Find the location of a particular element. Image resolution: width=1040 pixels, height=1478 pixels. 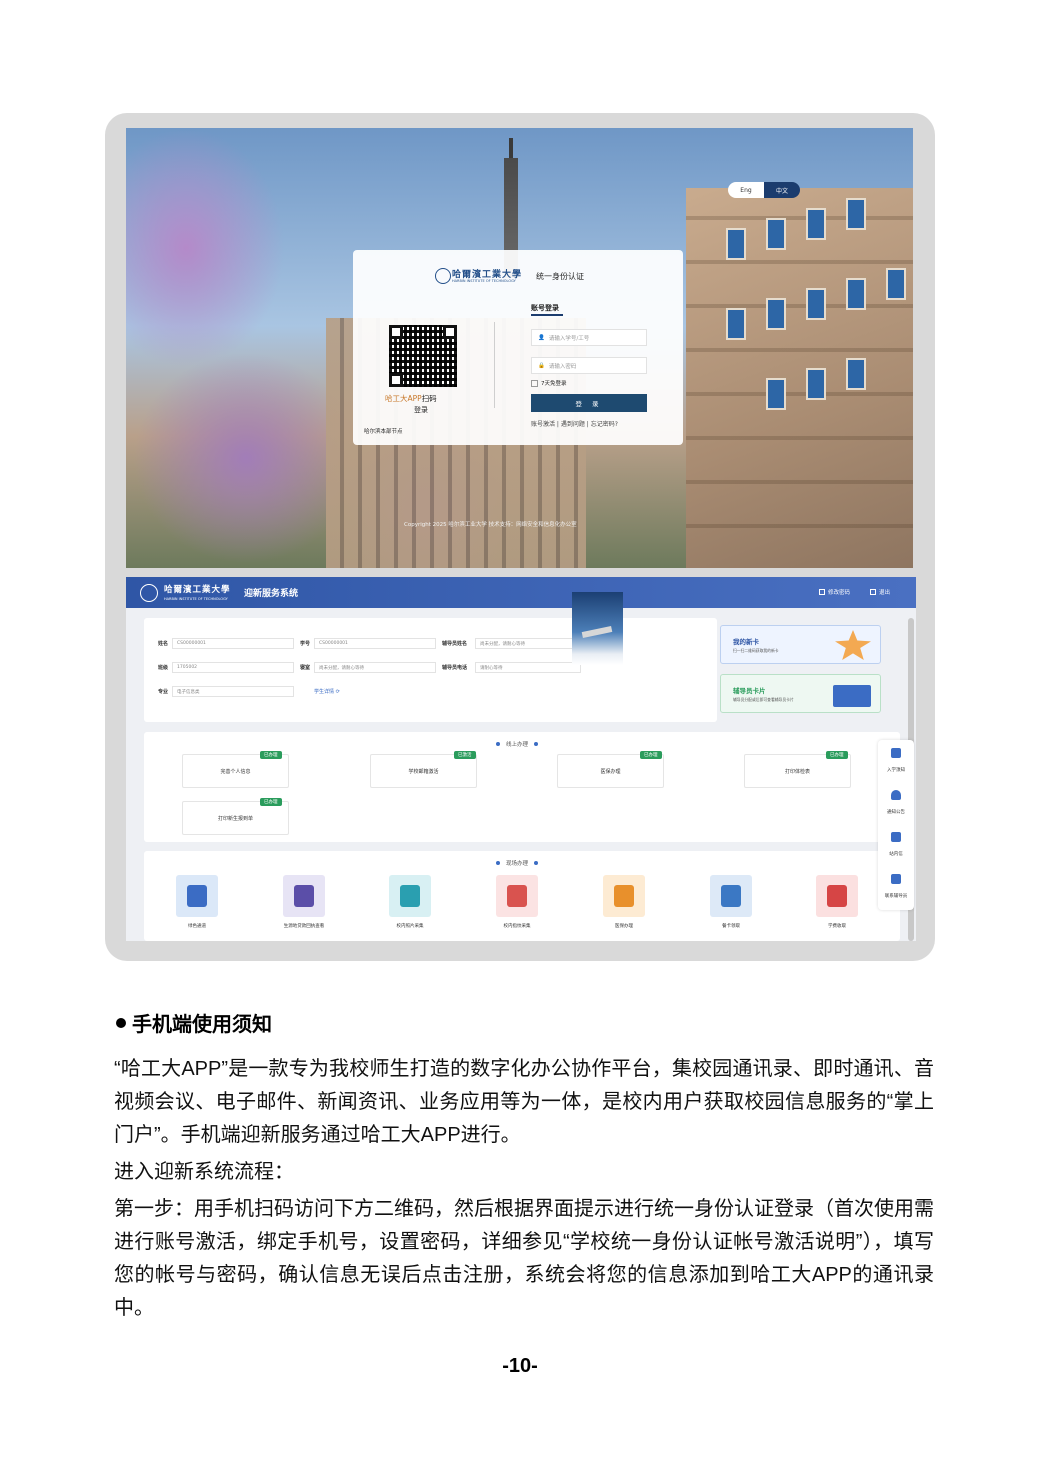

fingerprint-icon is located at coordinates (517, 896).